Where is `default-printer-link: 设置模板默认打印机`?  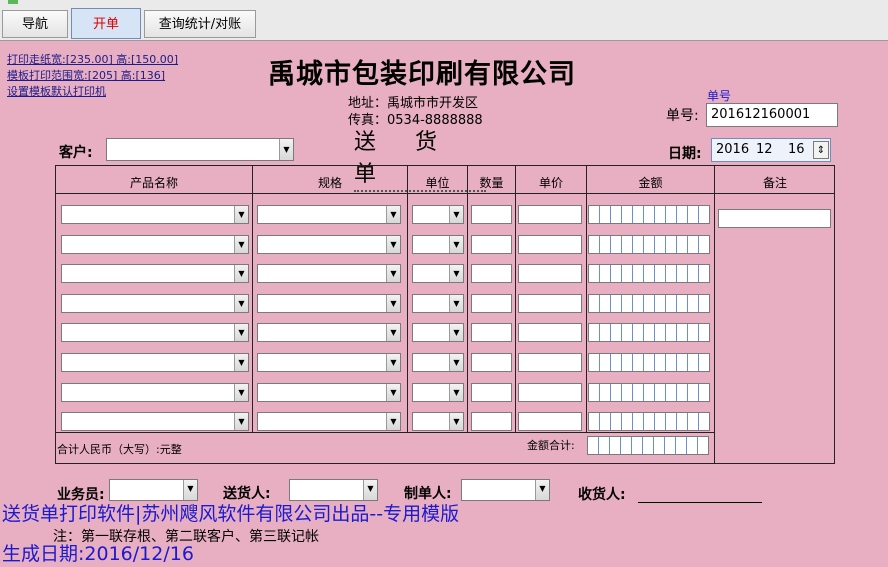 default-printer-link: 设置模板默认打印机 is located at coordinates (56, 91).